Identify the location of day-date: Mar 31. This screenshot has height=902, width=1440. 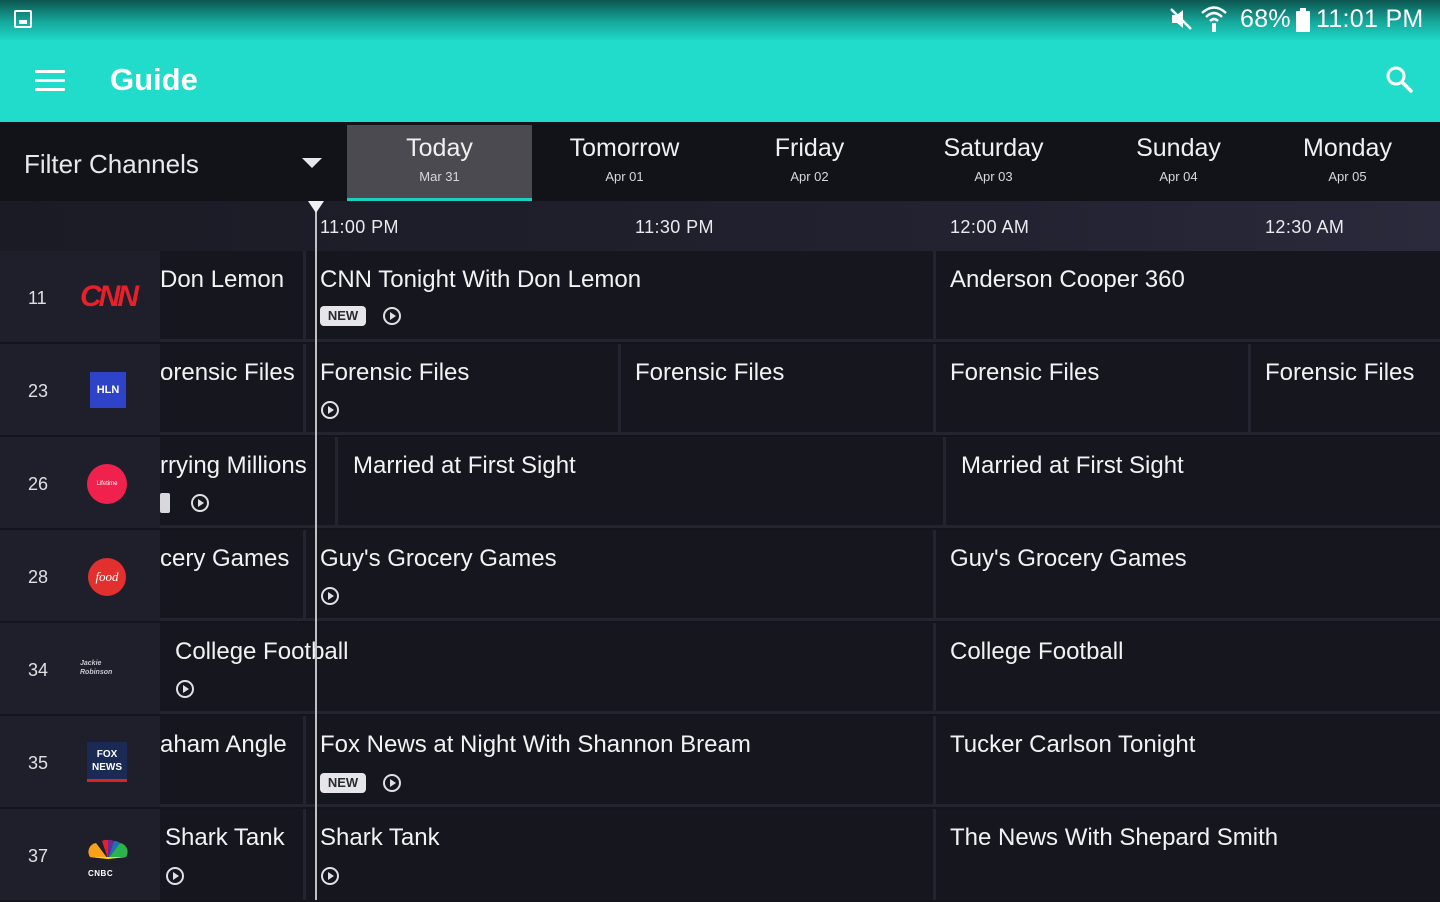
(439, 176).